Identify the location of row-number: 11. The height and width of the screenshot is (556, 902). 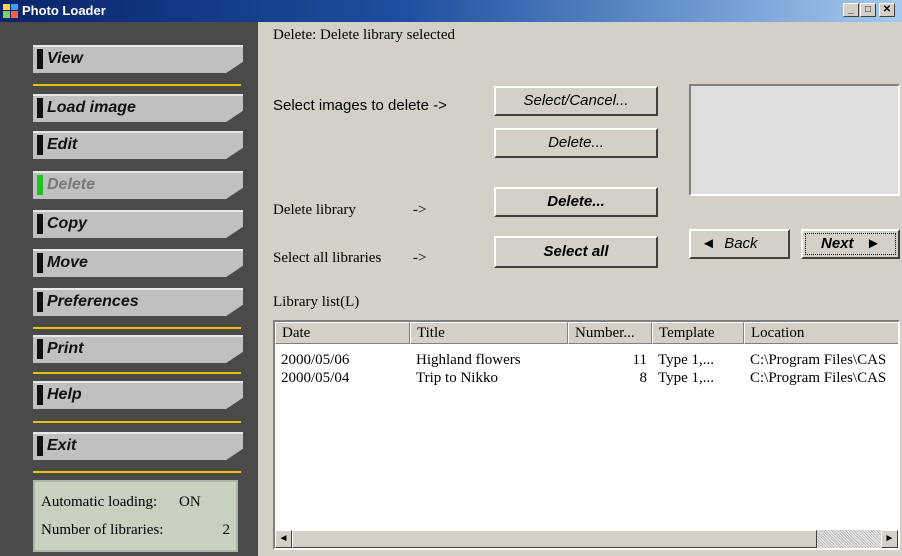
(639, 360).